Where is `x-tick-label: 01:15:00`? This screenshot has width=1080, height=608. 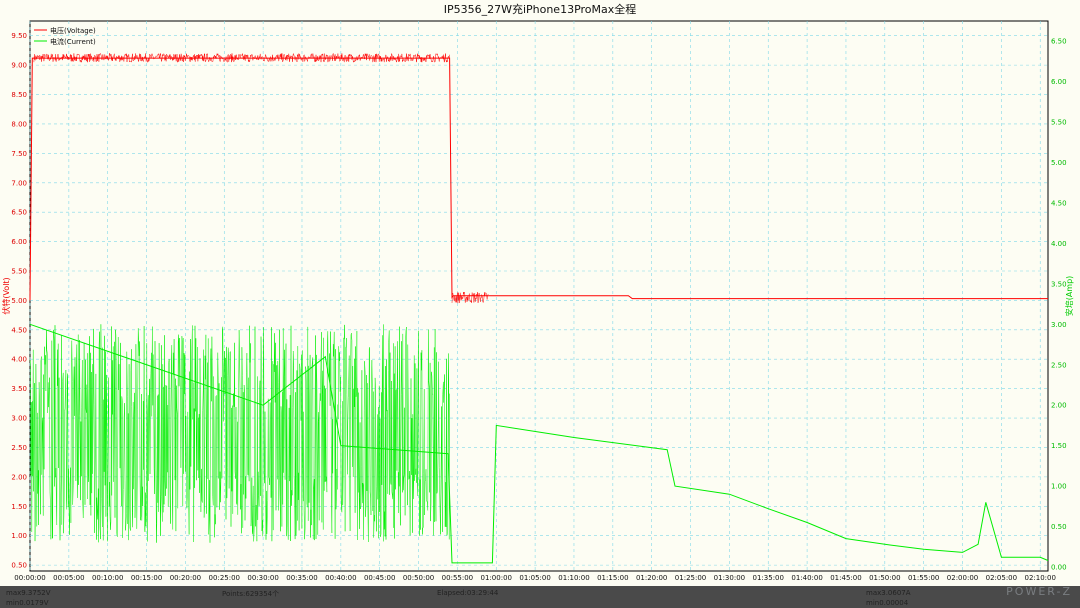 x-tick-label: 01:15:00 is located at coordinates (612, 578).